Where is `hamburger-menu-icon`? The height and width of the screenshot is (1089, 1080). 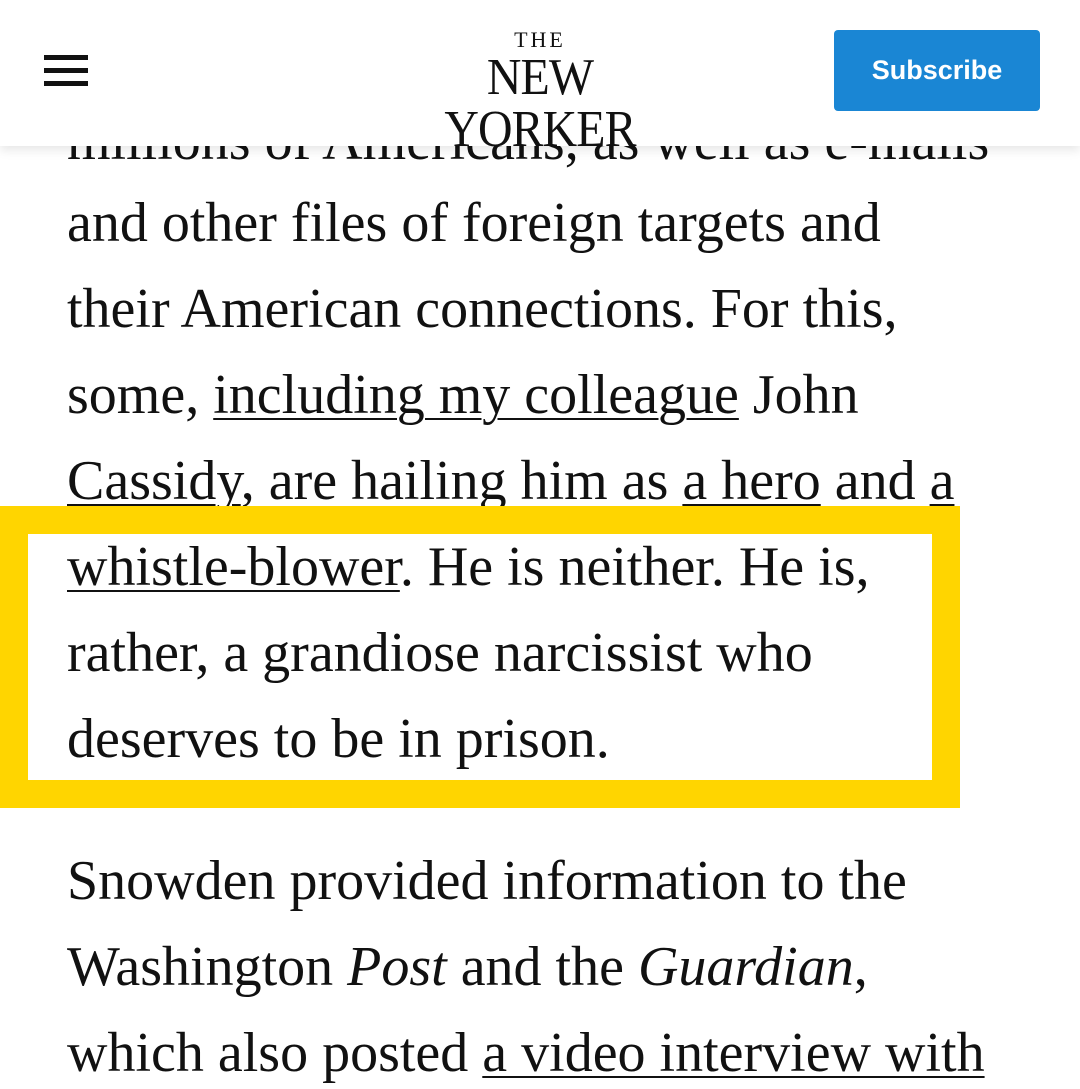
hamburger-menu-icon is located at coordinates (66, 71).